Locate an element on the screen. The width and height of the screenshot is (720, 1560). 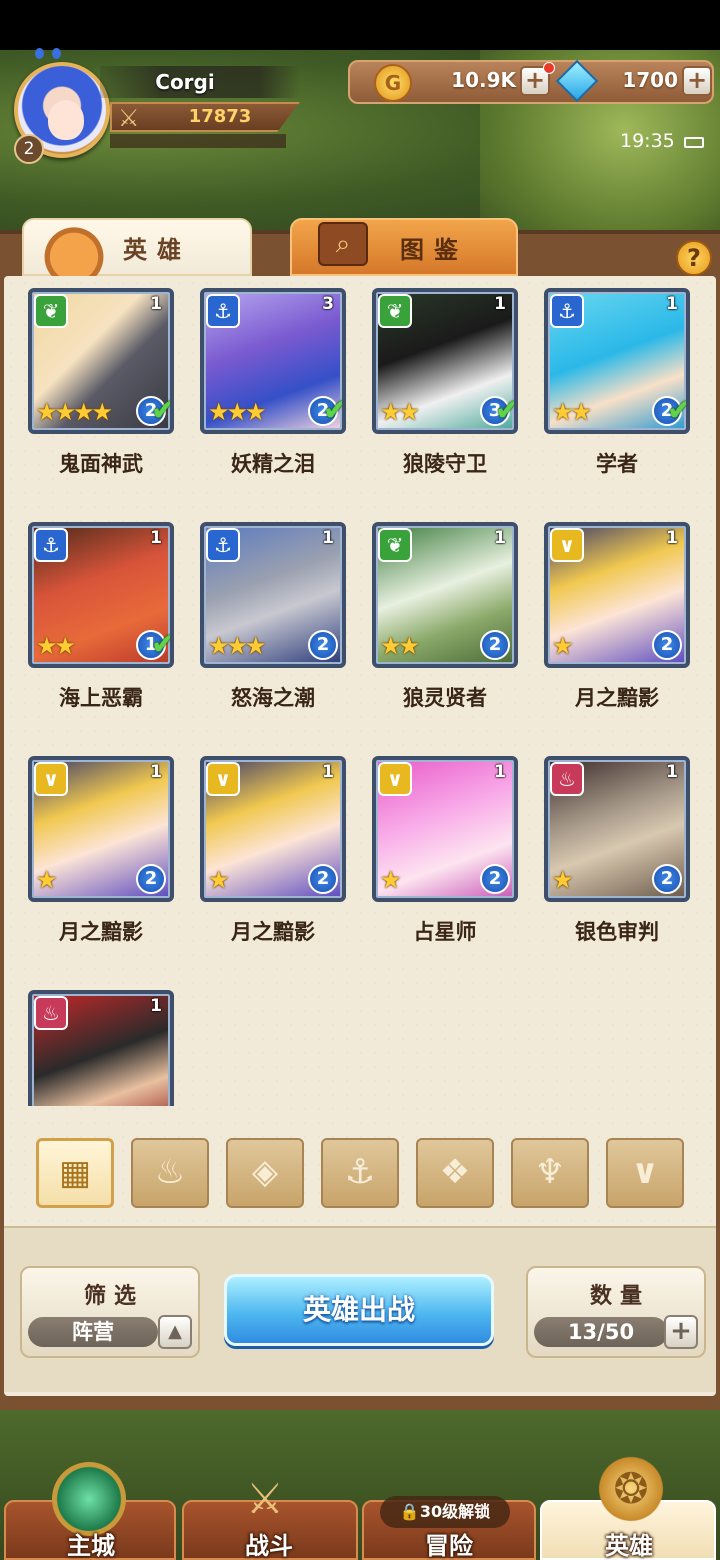
hero-portrait: ⚓ 1 ★★ 1 ✔ is located at coordinates (101, 595).